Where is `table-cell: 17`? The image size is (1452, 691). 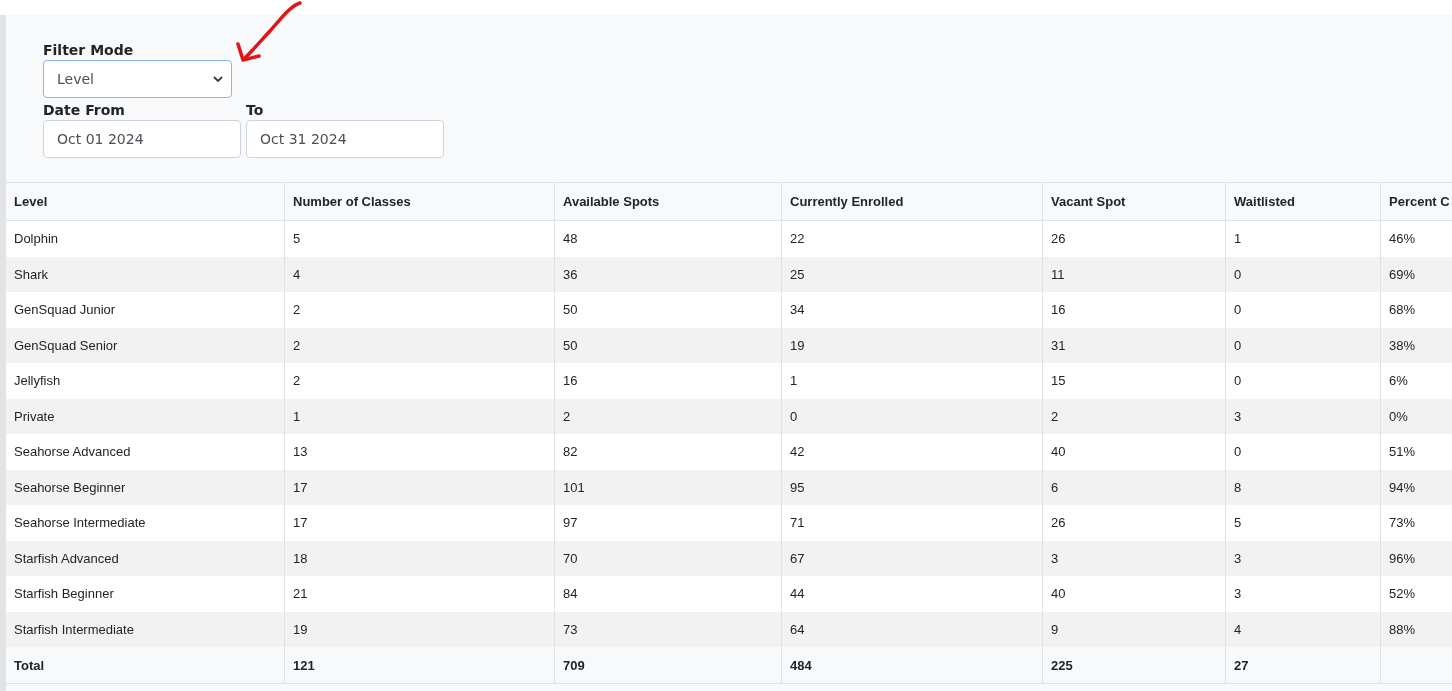 table-cell: 17 is located at coordinates (420, 487).